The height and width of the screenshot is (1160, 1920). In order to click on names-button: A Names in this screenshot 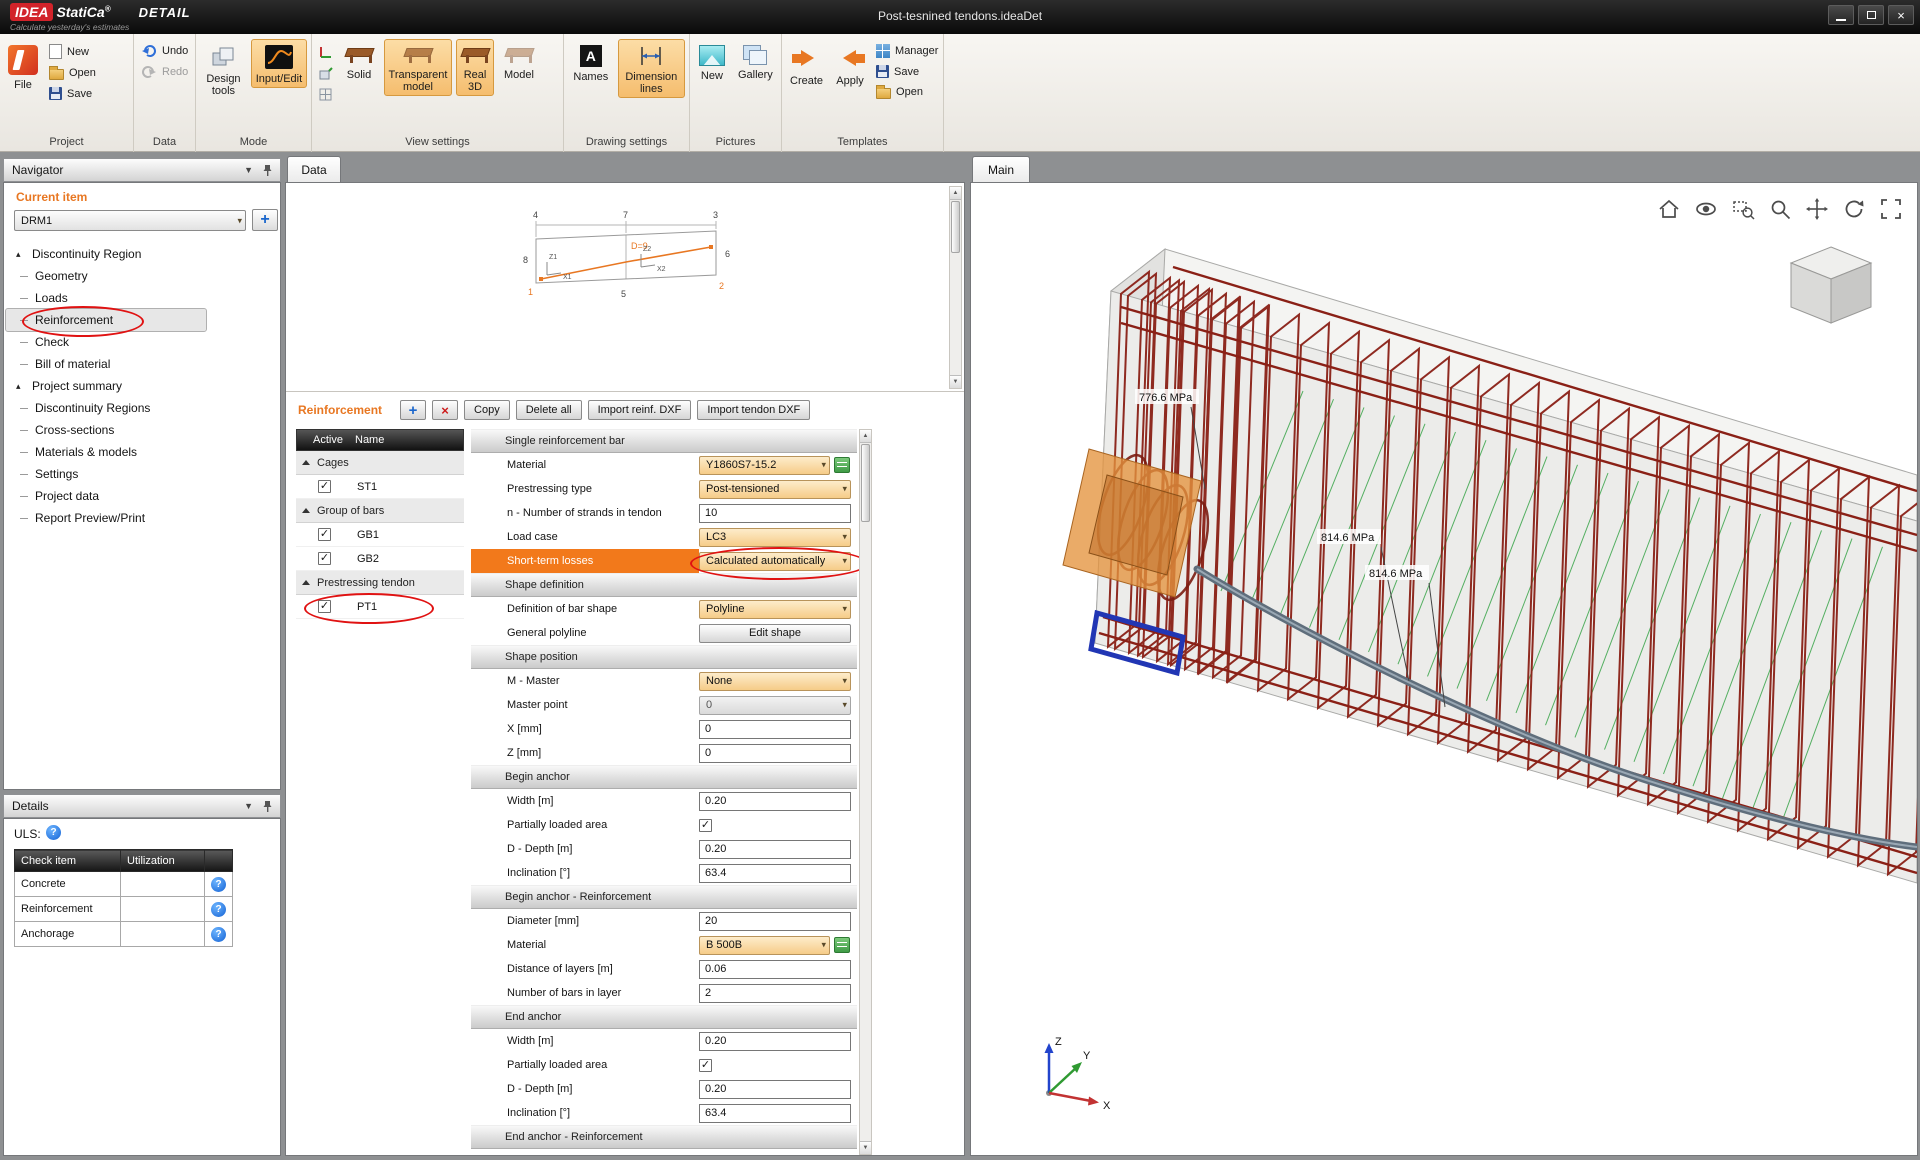, I will do `click(591, 62)`.